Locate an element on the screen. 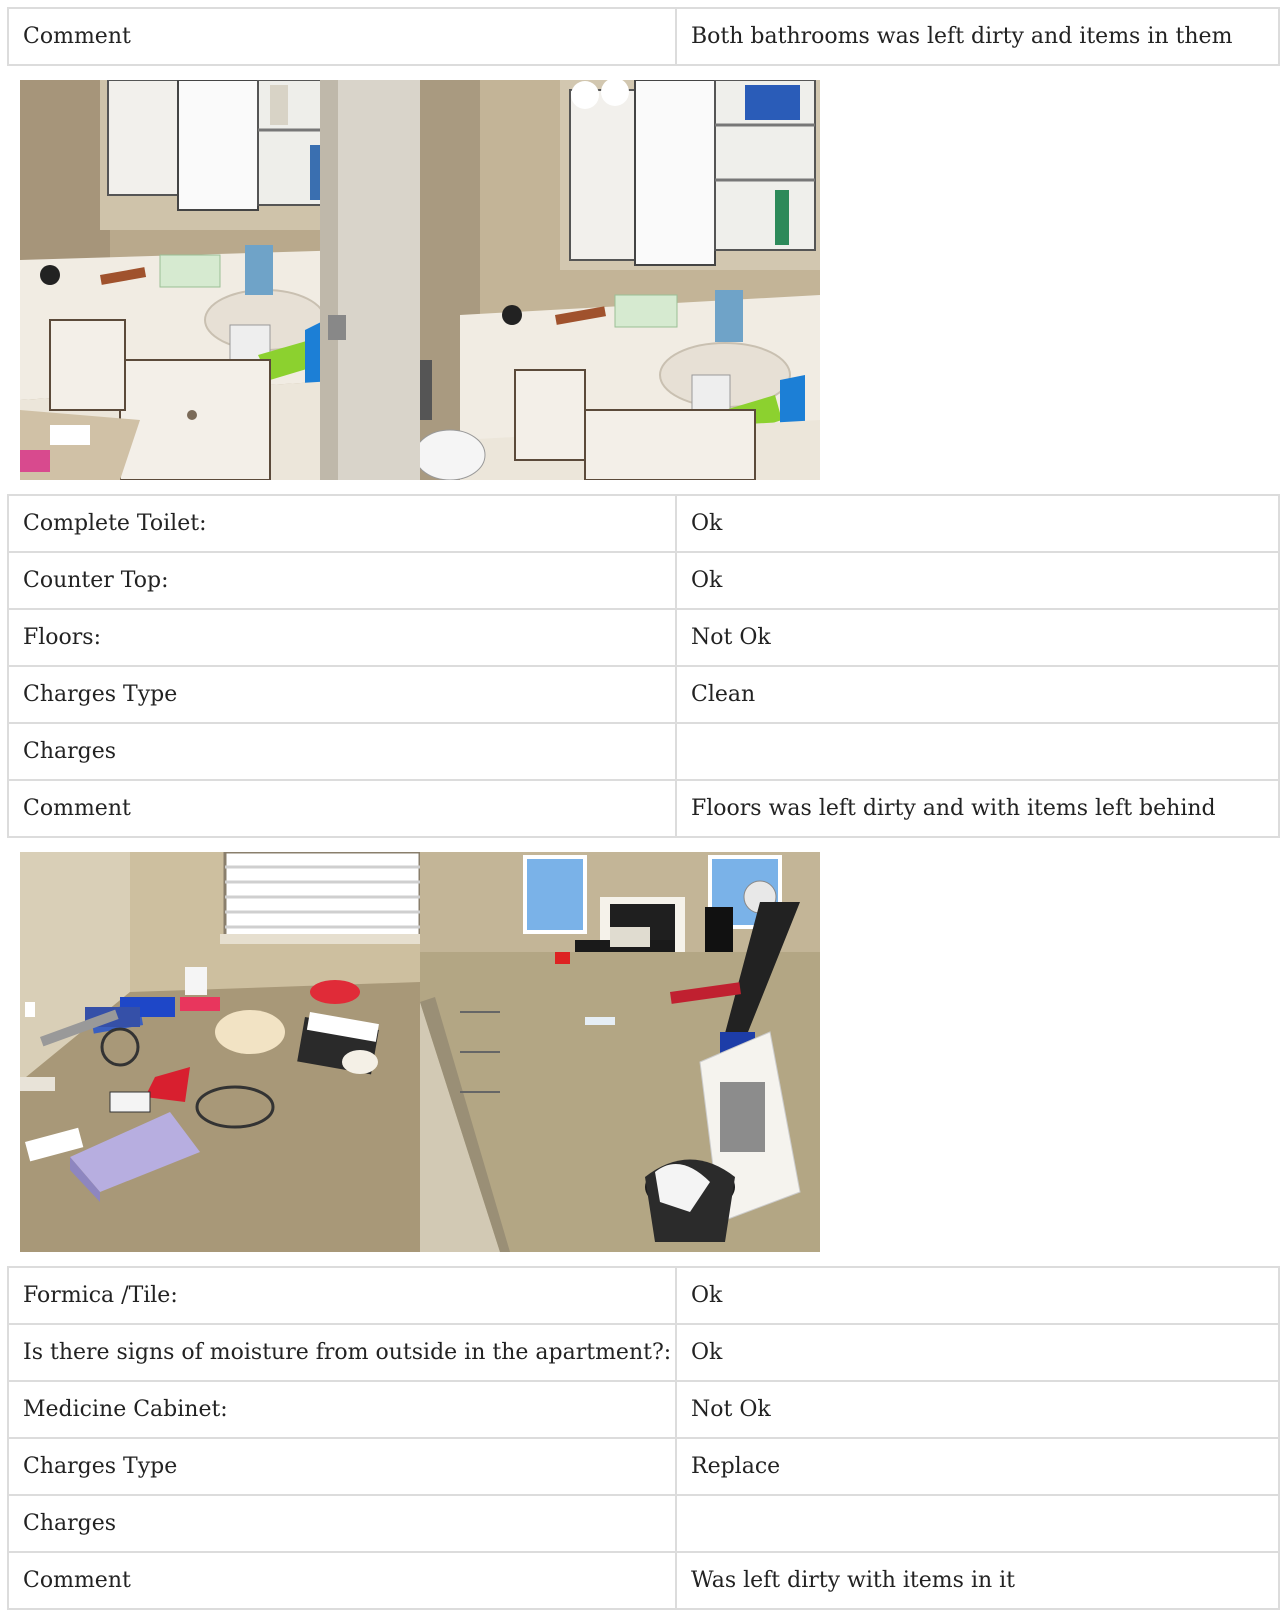 The height and width of the screenshot is (1620, 1280). row-value: Replace is located at coordinates (977, 1466).